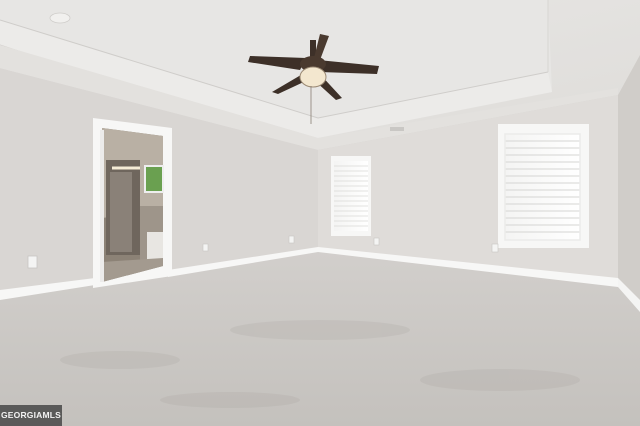 The image size is (640, 426). Describe the element at coordinates (542, 187) in the screenshot. I see `right-window-blinds` at that location.